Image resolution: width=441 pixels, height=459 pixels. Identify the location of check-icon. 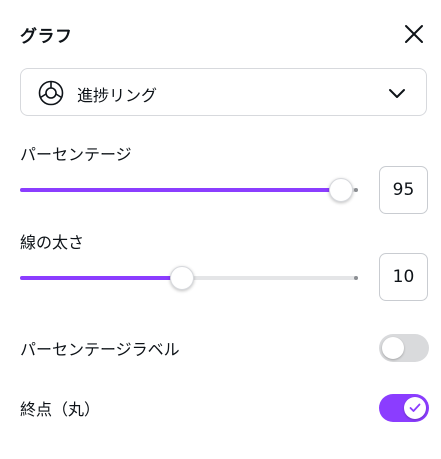
(415, 407).